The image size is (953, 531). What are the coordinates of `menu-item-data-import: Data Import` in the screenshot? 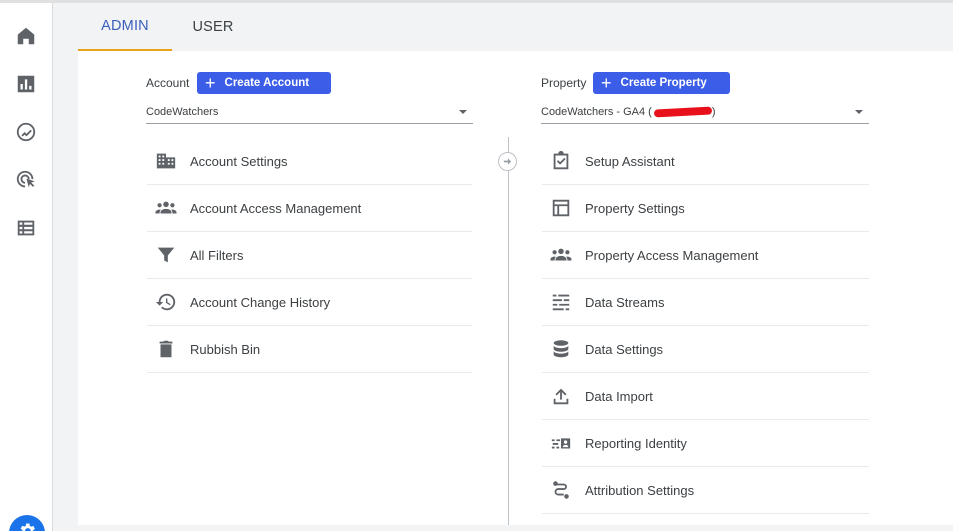 It's located at (705, 396).